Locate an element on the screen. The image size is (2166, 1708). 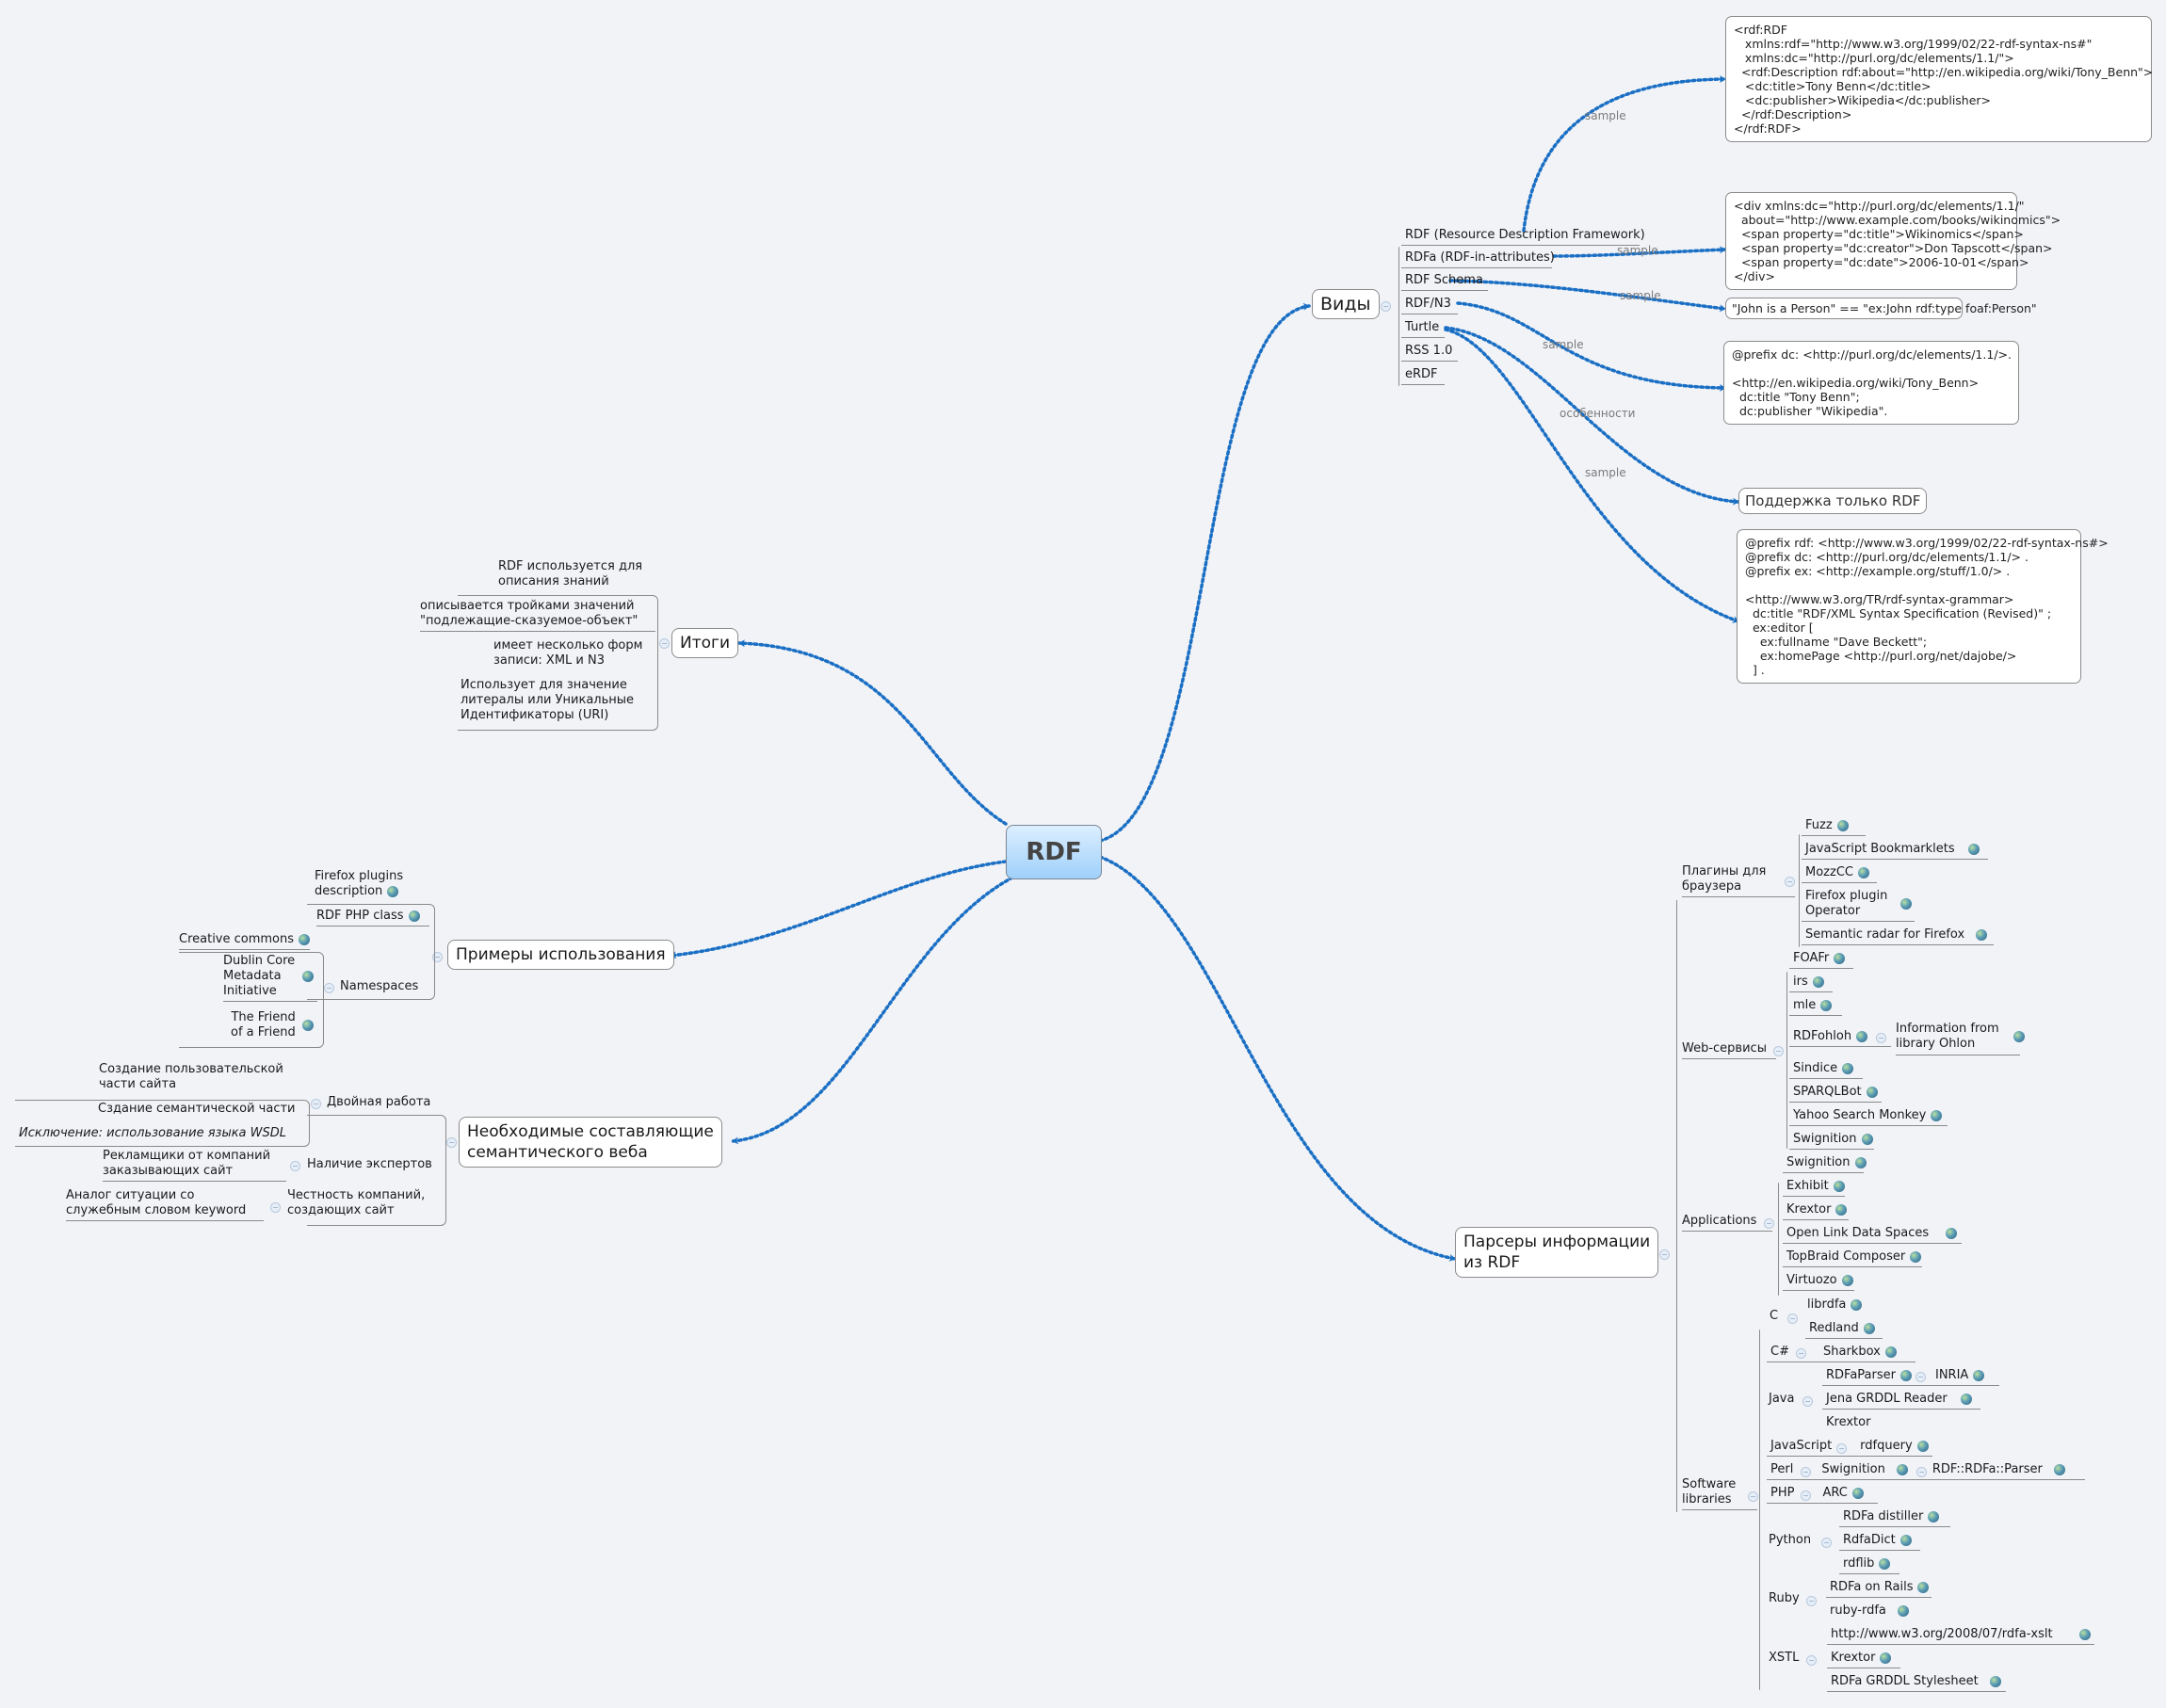
lib-item: RdfaDict is located at coordinates (1880, 1542).